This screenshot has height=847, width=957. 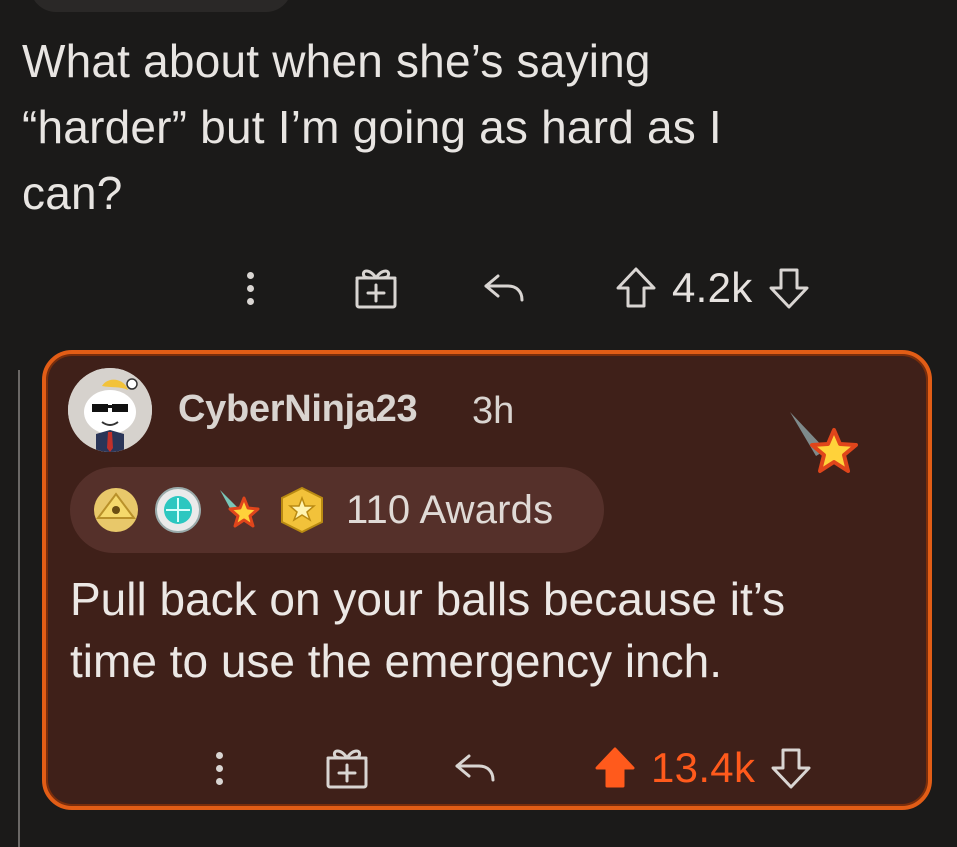 I want to click on awards-pill: 110 Awards, so click(x=337, y=510).